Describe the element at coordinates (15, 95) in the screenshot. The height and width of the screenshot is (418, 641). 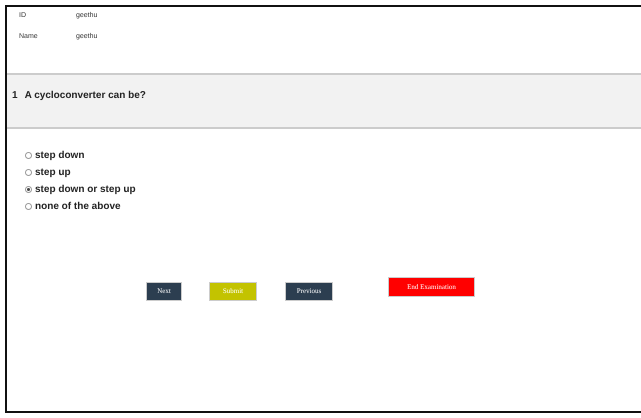
I see `question-number: 1` at that location.